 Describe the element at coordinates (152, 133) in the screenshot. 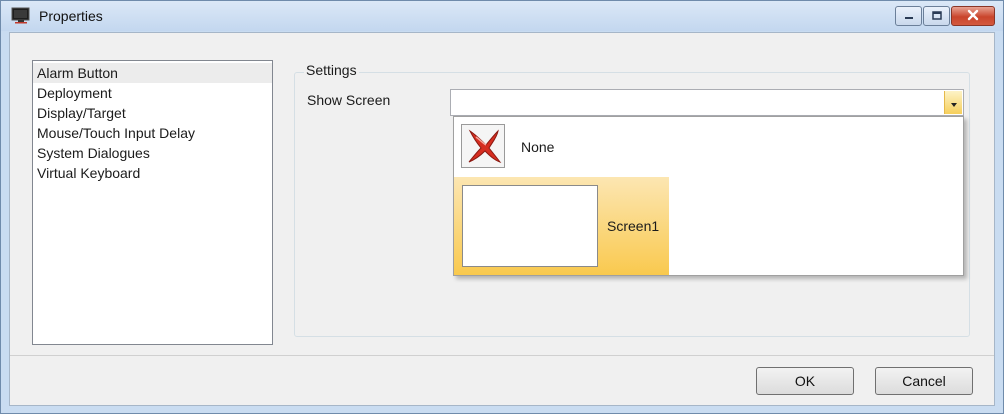

I see `category-item-mouse-touch-input-delay: Mouse/Touch Input Delay` at that location.